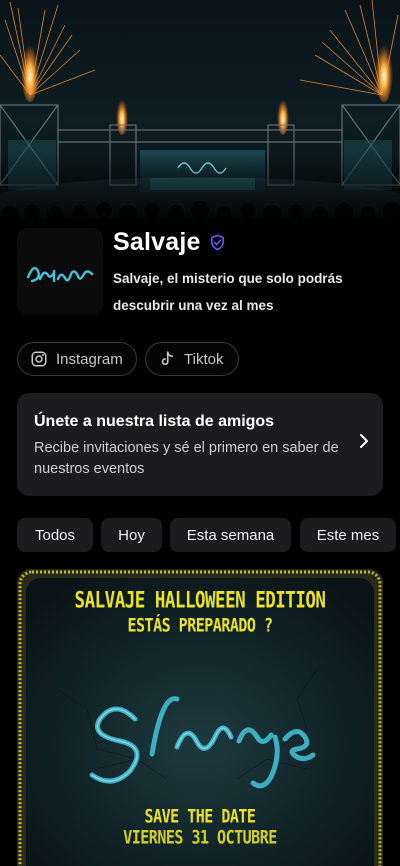 This screenshot has width=400, height=866. I want to click on profile-name: Salvaje, so click(157, 242).